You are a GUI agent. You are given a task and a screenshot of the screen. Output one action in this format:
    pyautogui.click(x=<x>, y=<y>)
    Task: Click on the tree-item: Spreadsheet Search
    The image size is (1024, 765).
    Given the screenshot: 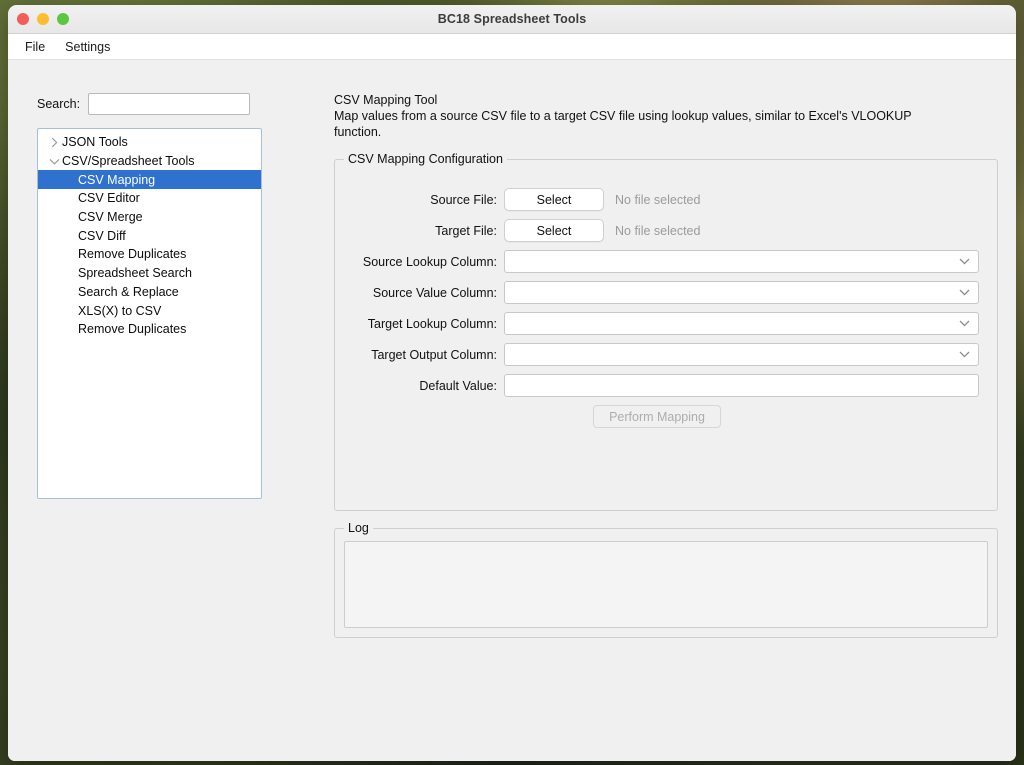 What is the action you would take?
    pyautogui.click(x=149, y=273)
    